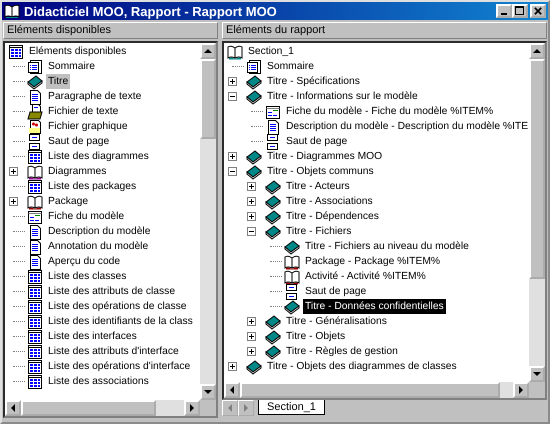  I want to click on close-button, so click(538, 11).